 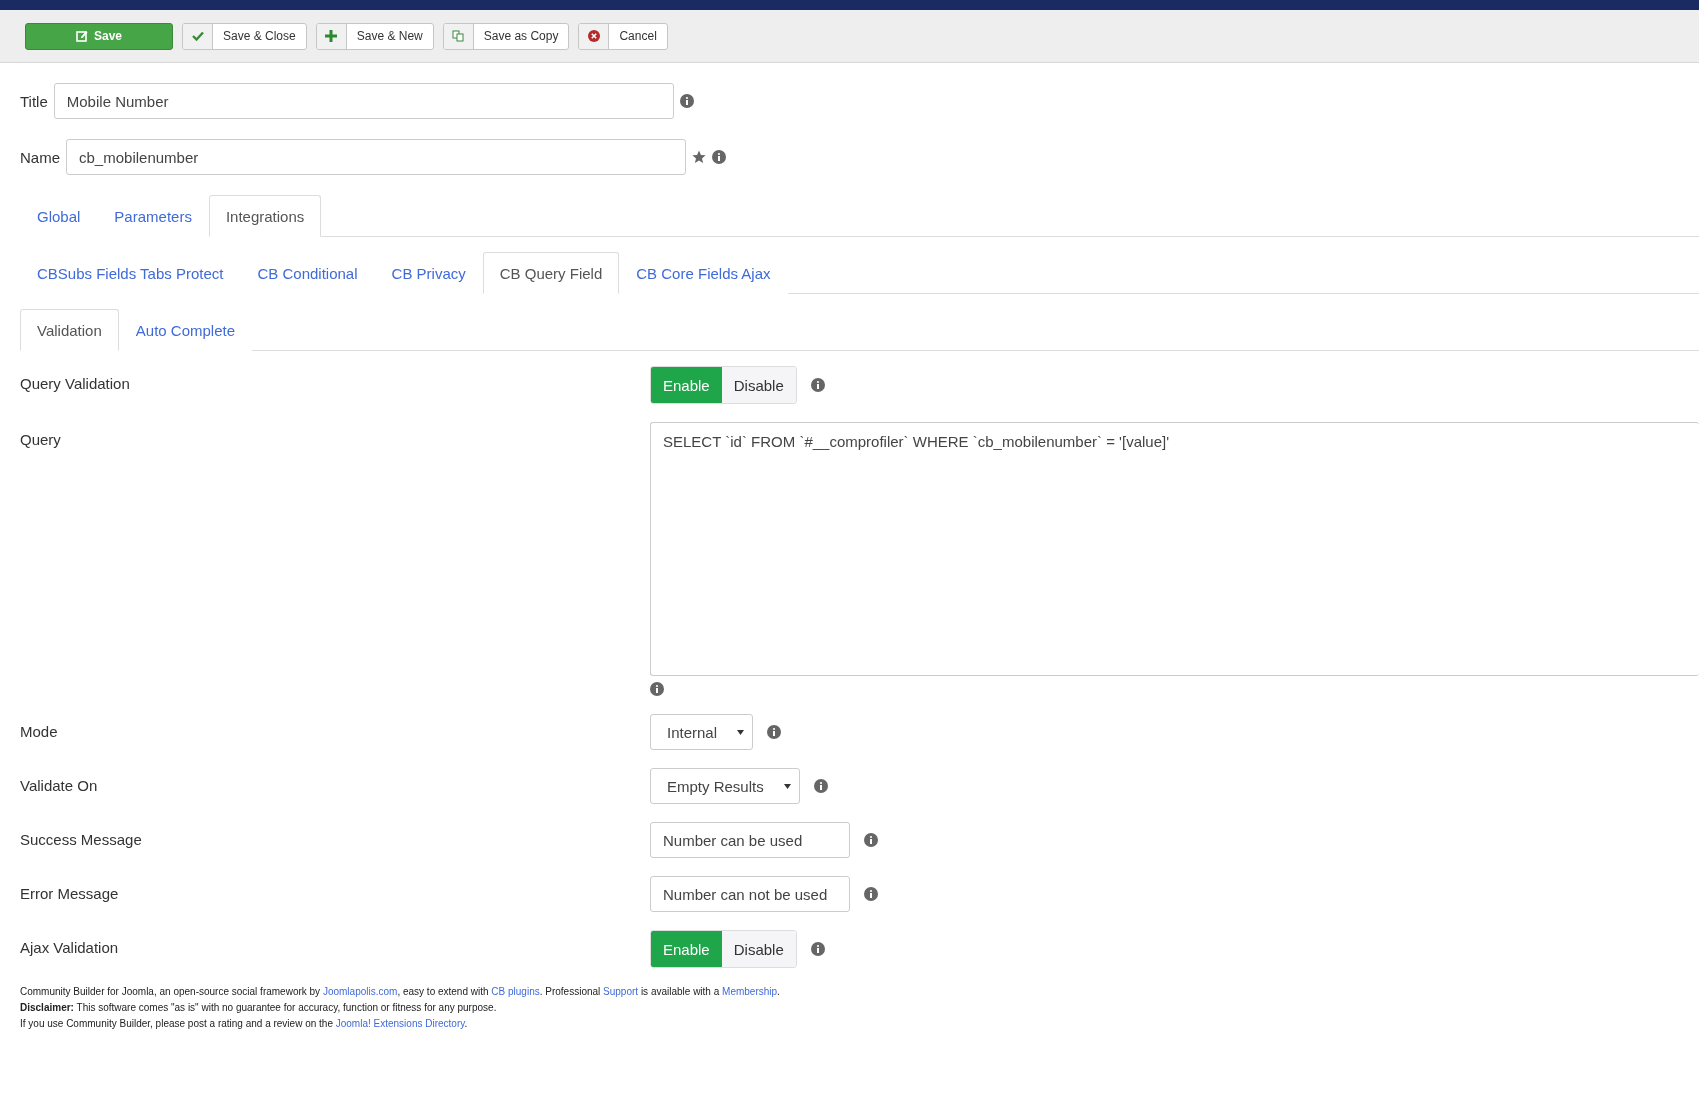 What do you see at coordinates (725, 786) in the screenshot?
I see `select-dropdown: Empty Results` at bounding box center [725, 786].